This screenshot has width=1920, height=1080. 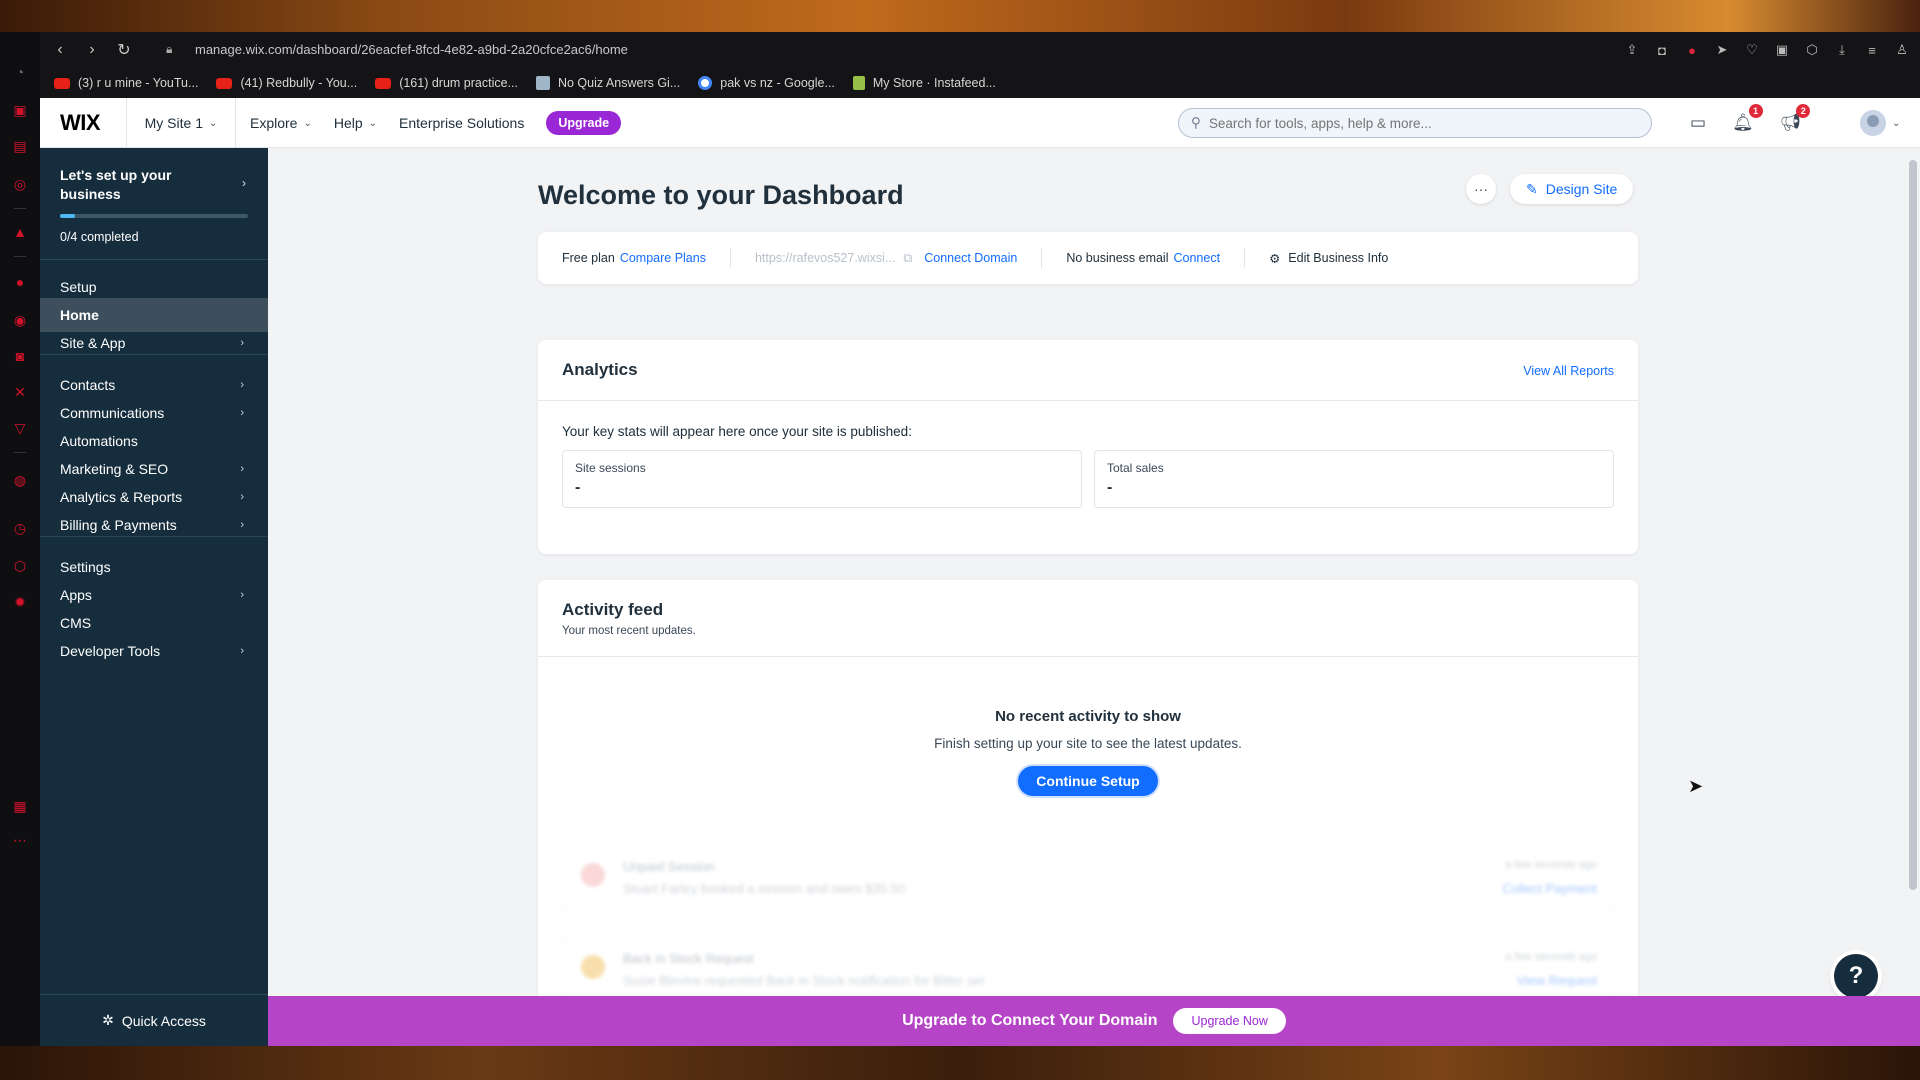 What do you see at coordinates (114, 469) in the screenshot?
I see `sidebar-item-label: Marketing & SEO` at bounding box center [114, 469].